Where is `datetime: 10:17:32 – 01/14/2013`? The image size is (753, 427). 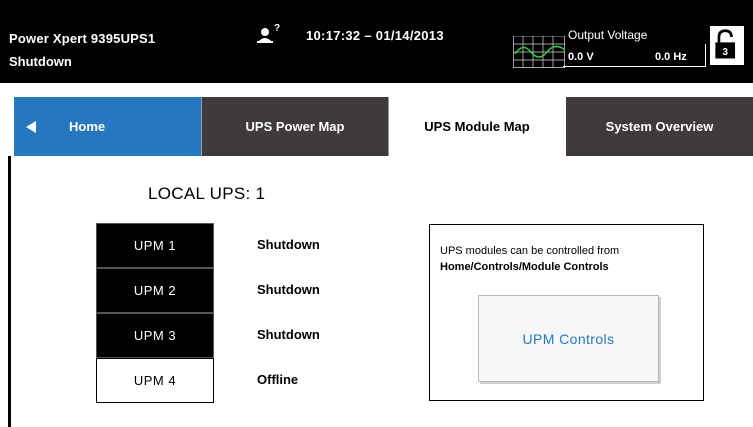 datetime: 10:17:32 – 01/14/2013 is located at coordinates (375, 35).